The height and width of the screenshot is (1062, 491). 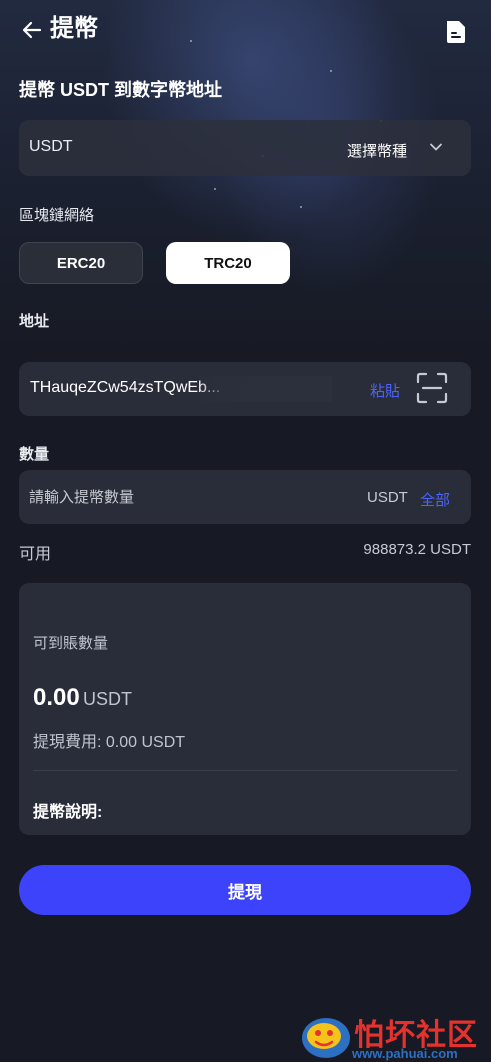 I want to click on scan-qr-icon, so click(x=432, y=388).